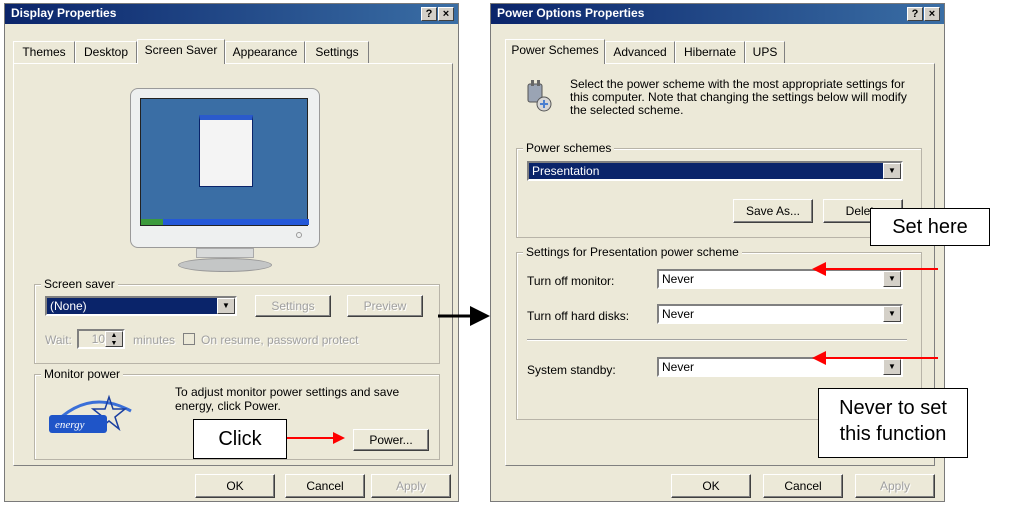 Image resolution: width=1013 pixels, height=509 pixels. Describe the element at coordinates (893, 434) in the screenshot. I see `never-callout-line2: this function` at that location.